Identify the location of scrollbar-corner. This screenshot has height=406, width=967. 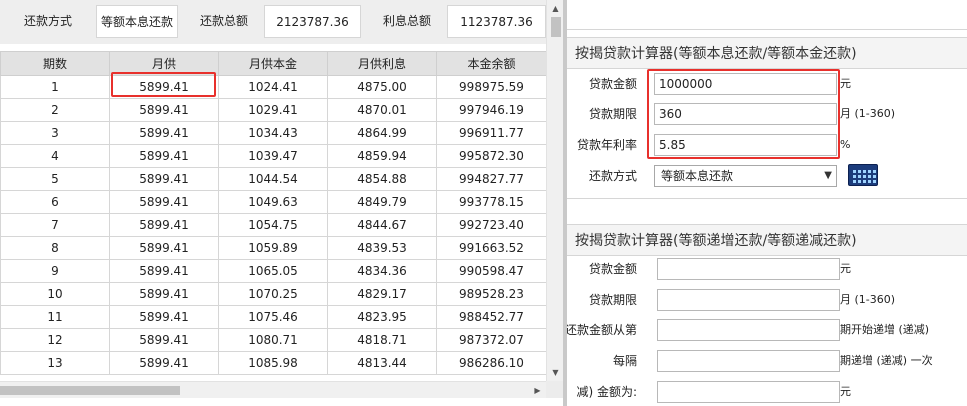
(554, 389).